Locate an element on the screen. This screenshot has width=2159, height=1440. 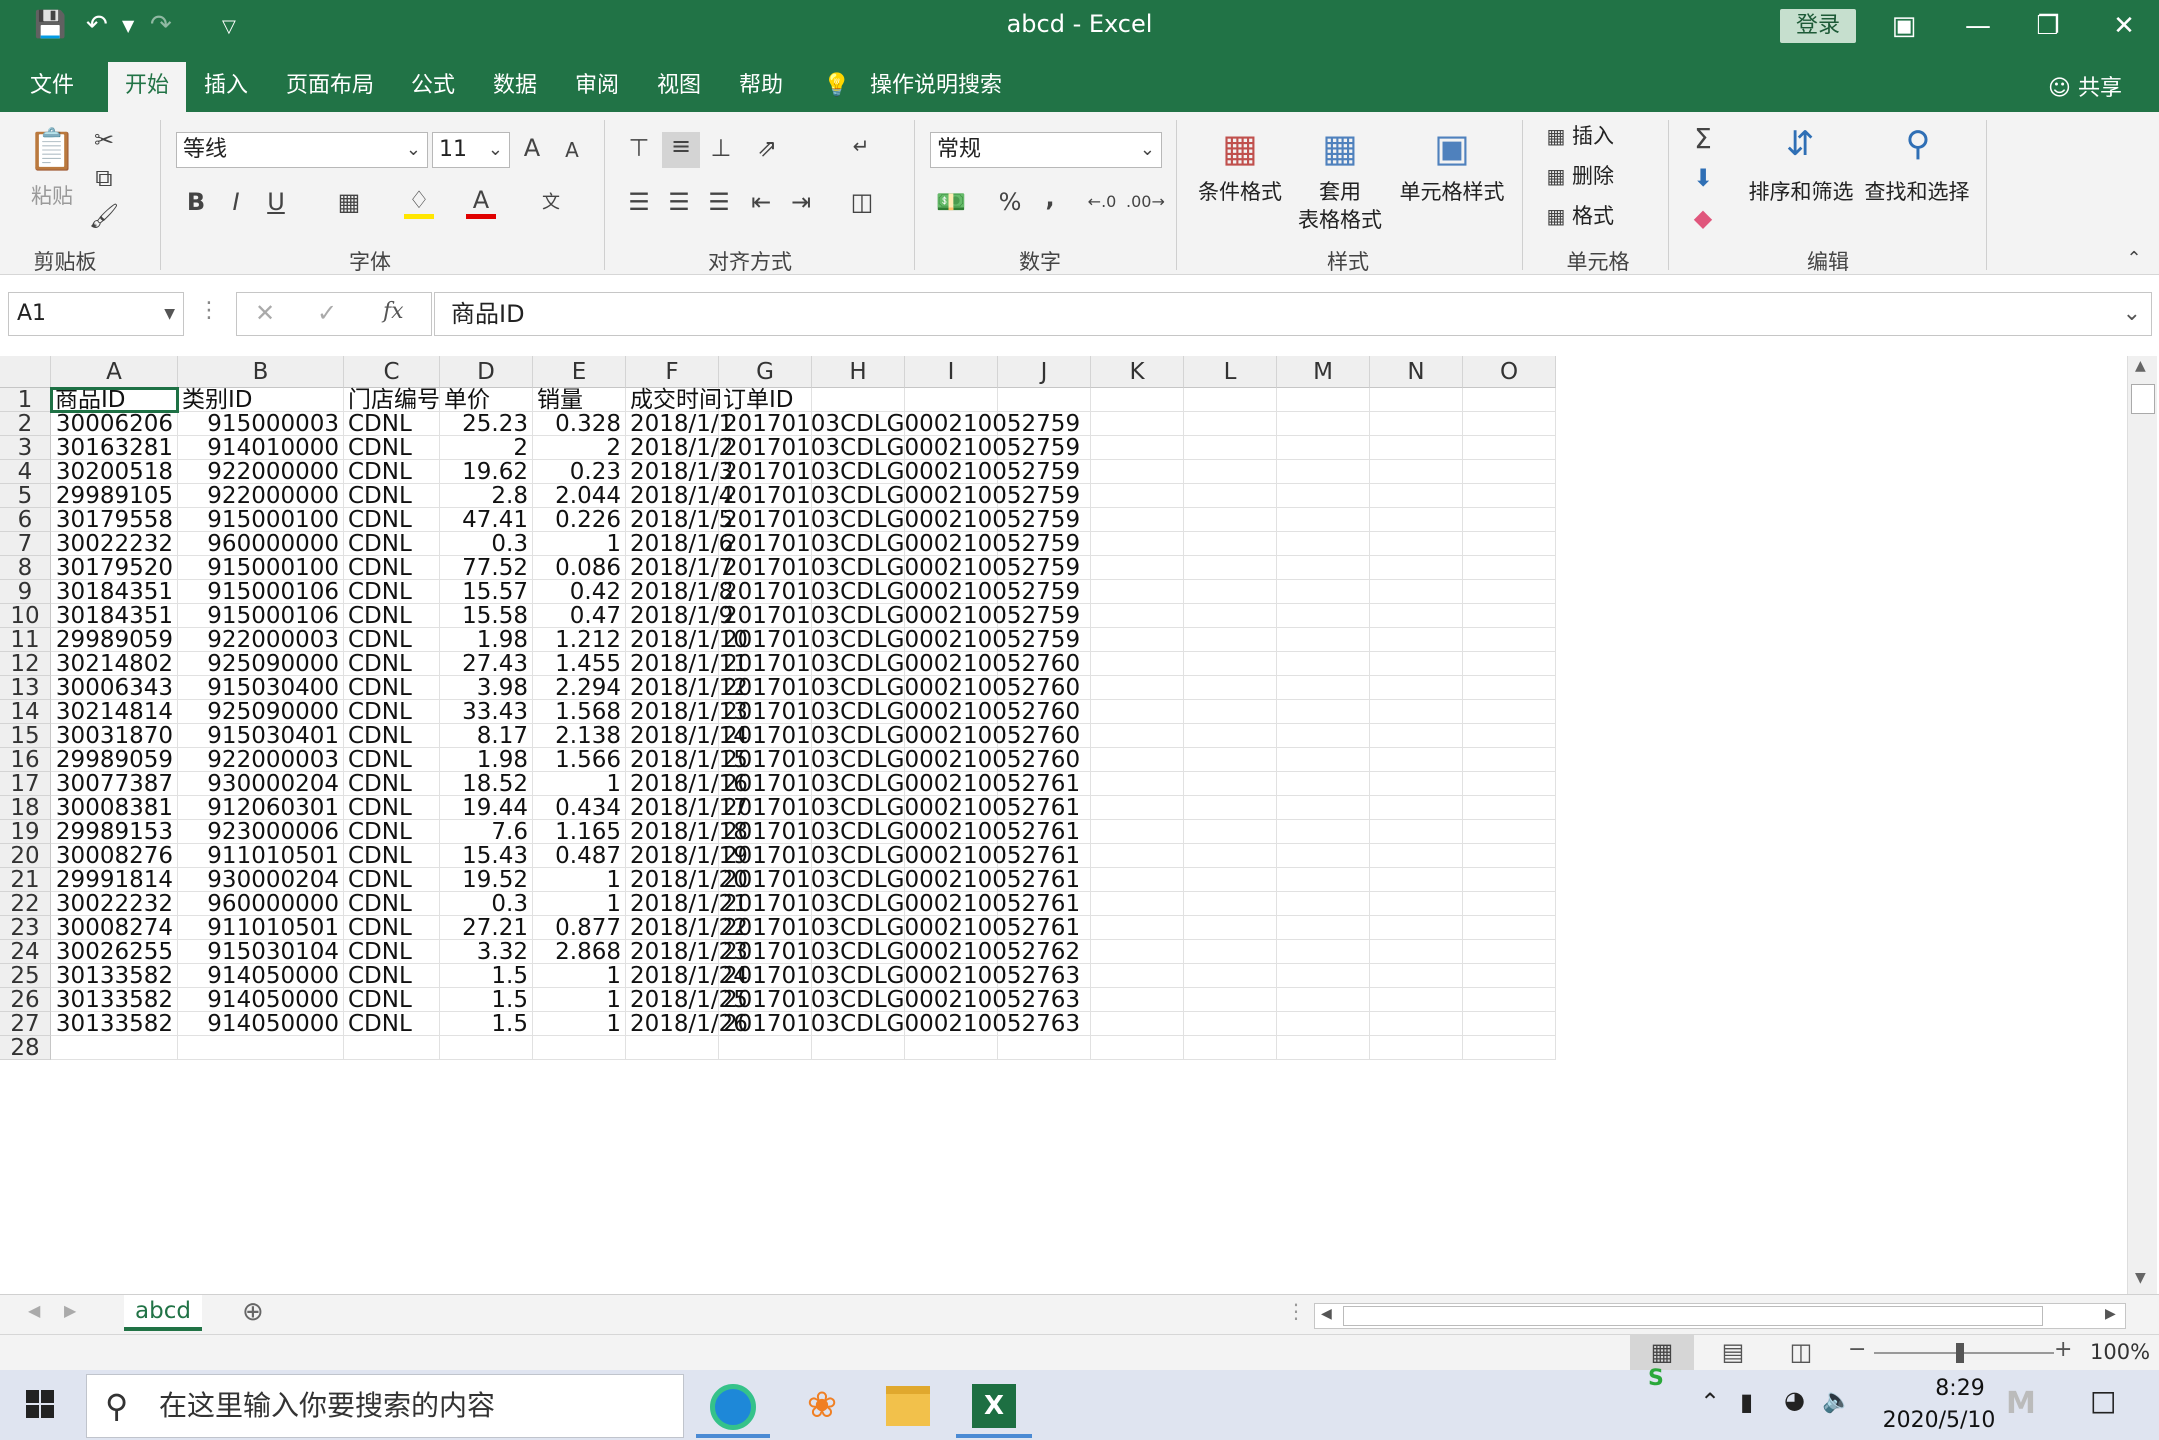
cell: 0.877 is located at coordinates (579, 928).